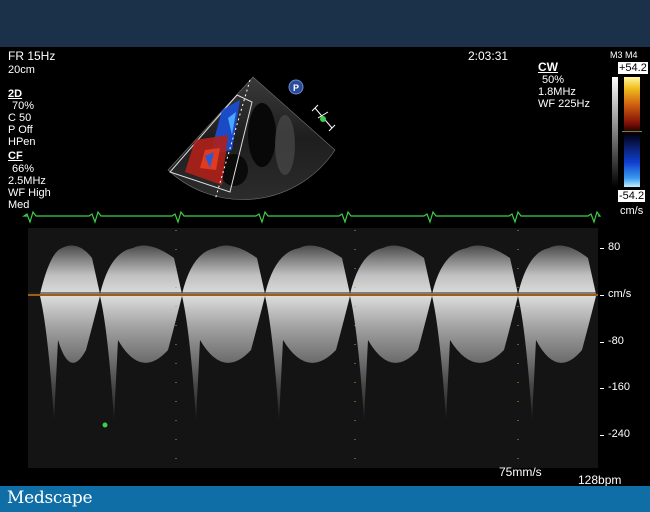  I want to click on footer-banner, so click(325, 499).